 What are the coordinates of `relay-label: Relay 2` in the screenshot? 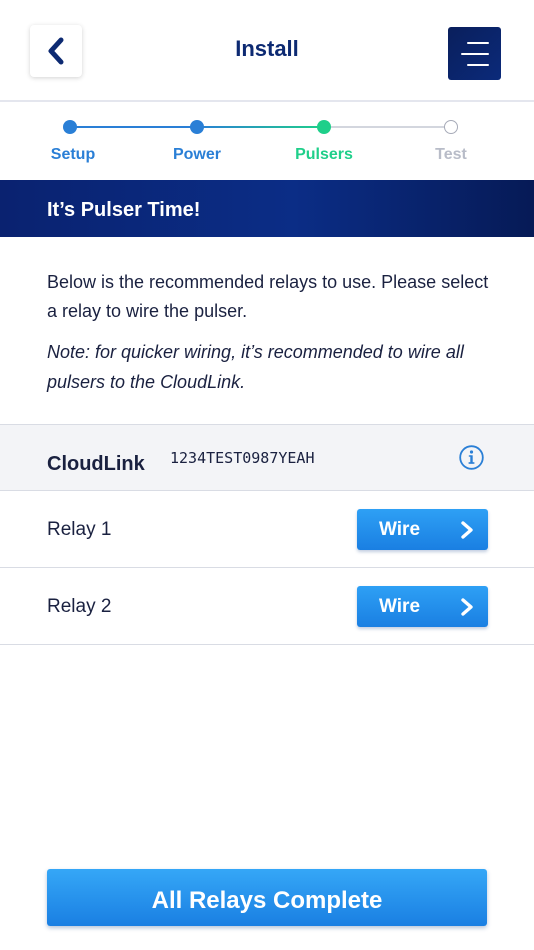 It's located at (79, 606).